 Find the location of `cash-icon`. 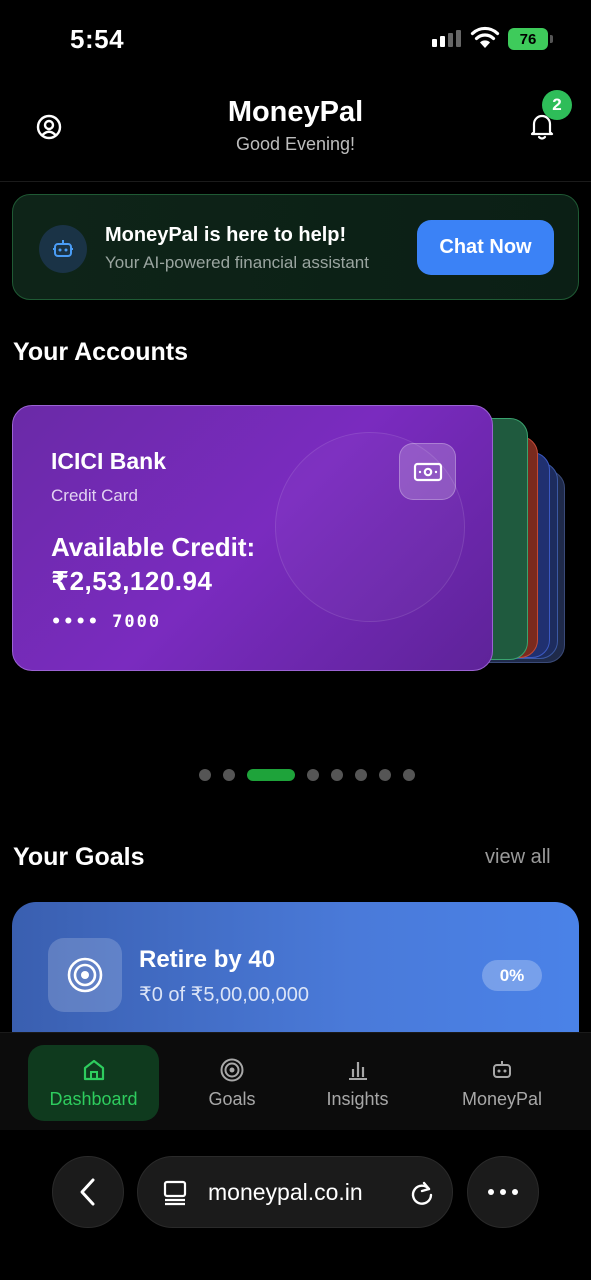

cash-icon is located at coordinates (427, 471).